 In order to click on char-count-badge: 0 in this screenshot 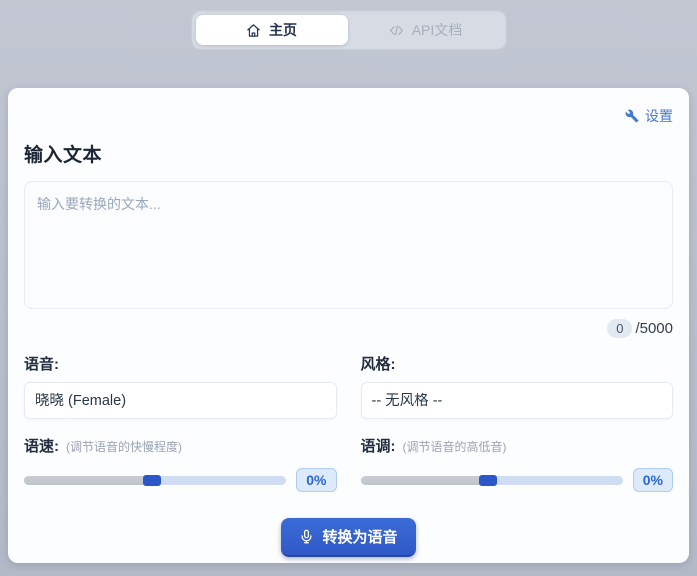, I will do `click(620, 328)`.